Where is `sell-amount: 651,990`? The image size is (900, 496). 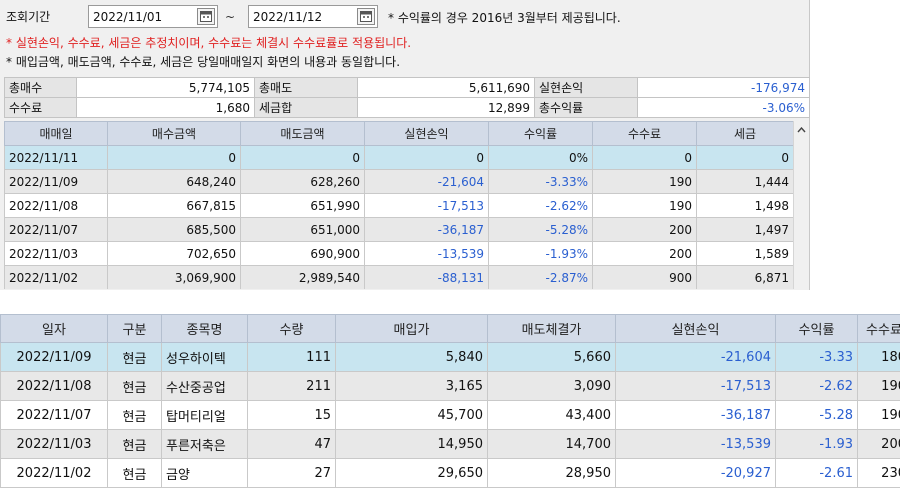
sell-amount: 651,990 is located at coordinates (302, 205).